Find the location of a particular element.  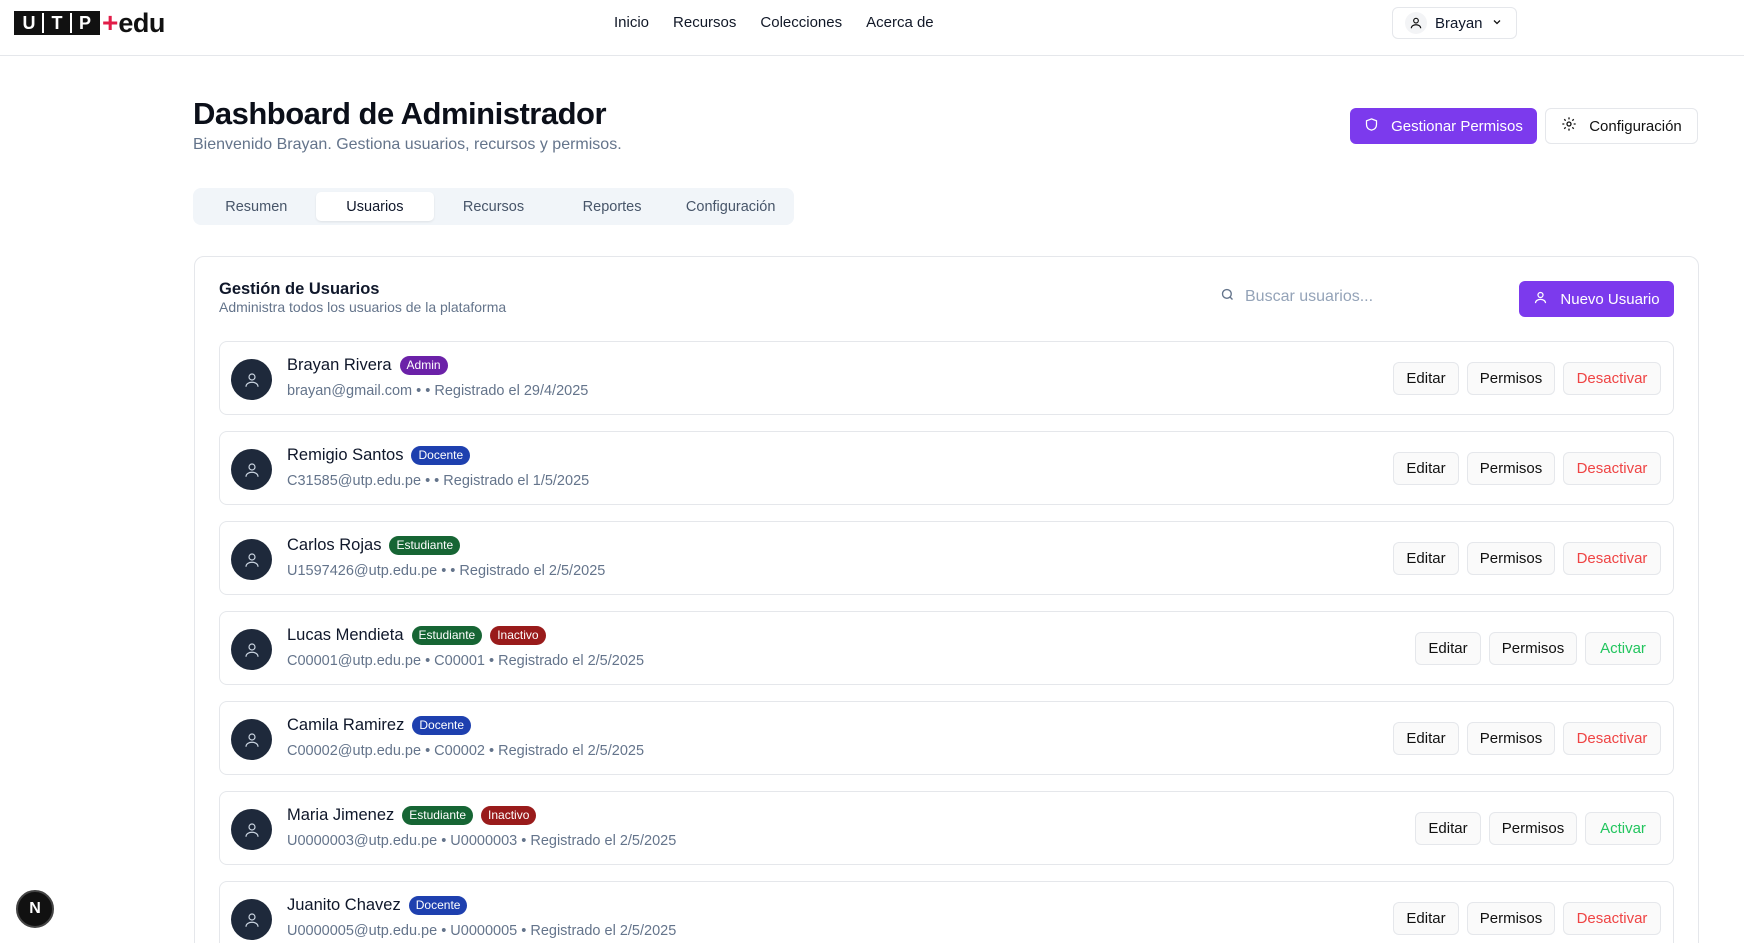

user-actions: Editar Permisos Activar is located at coordinates (1538, 828).